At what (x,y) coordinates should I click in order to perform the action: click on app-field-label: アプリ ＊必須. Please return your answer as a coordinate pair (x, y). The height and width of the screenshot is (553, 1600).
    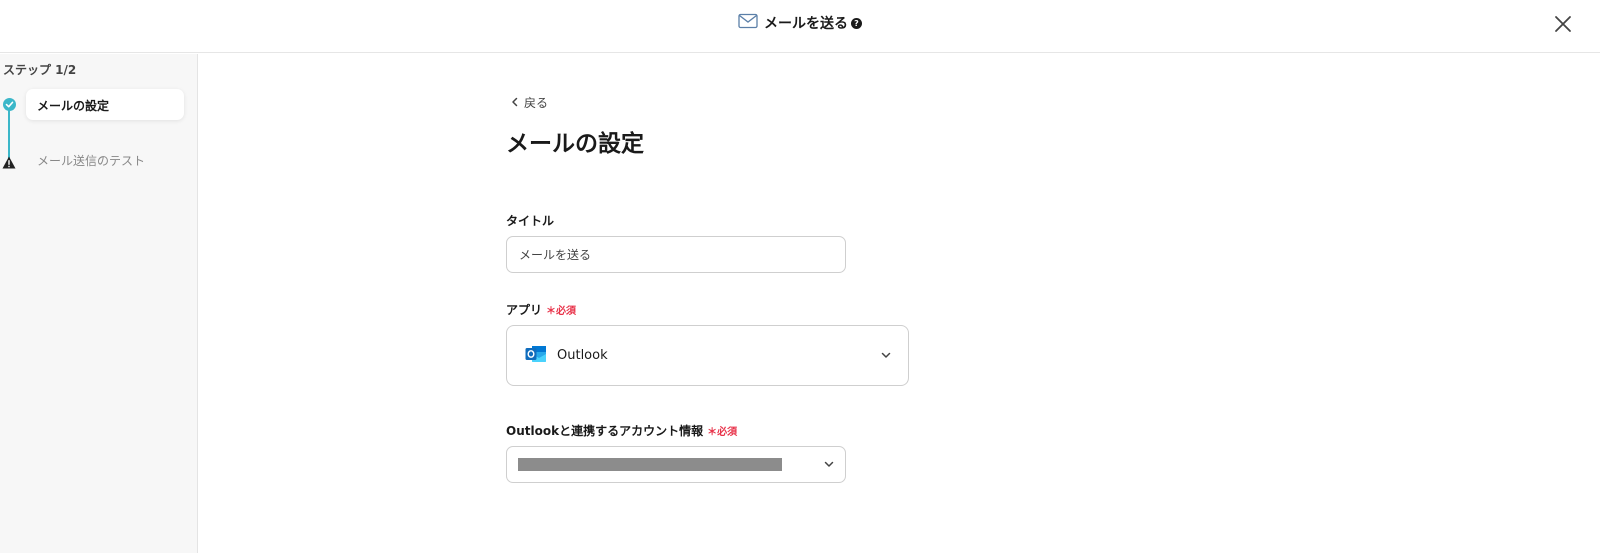
    Looking at the image, I should click on (541, 309).